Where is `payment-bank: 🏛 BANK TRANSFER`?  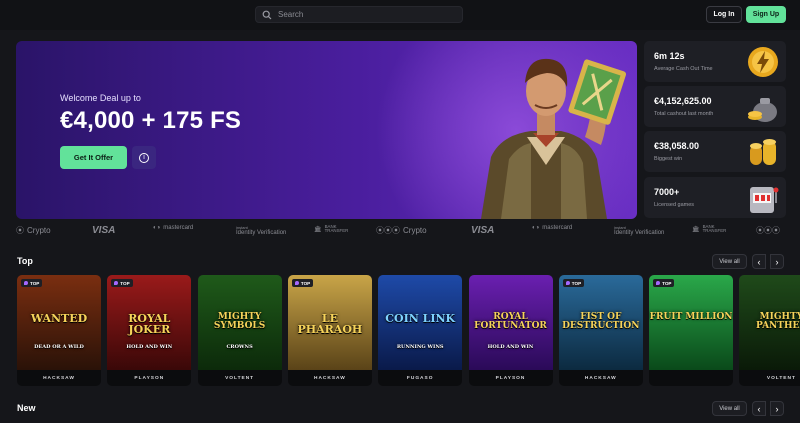
payment-bank: 🏛 BANK TRANSFER is located at coordinates (331, 229).